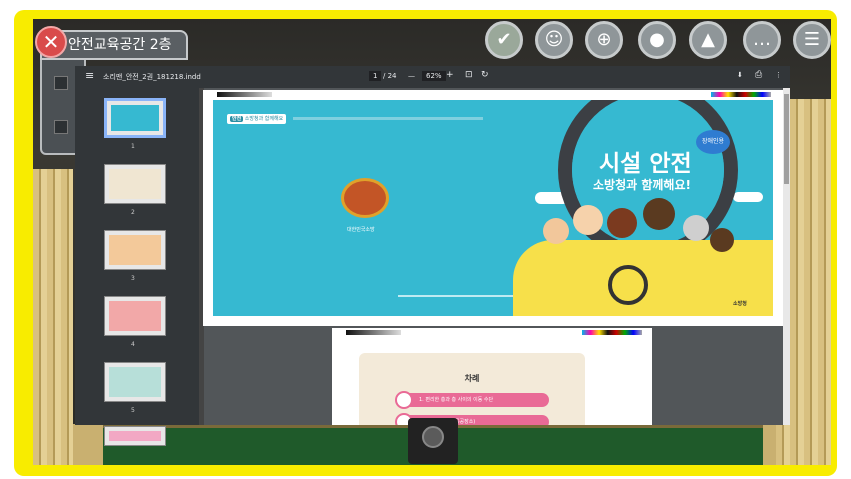 Image resolution: width=851 pixels, height=479 pixels. I want to click on fit-page-icon: ⊡, so click(469, 75).